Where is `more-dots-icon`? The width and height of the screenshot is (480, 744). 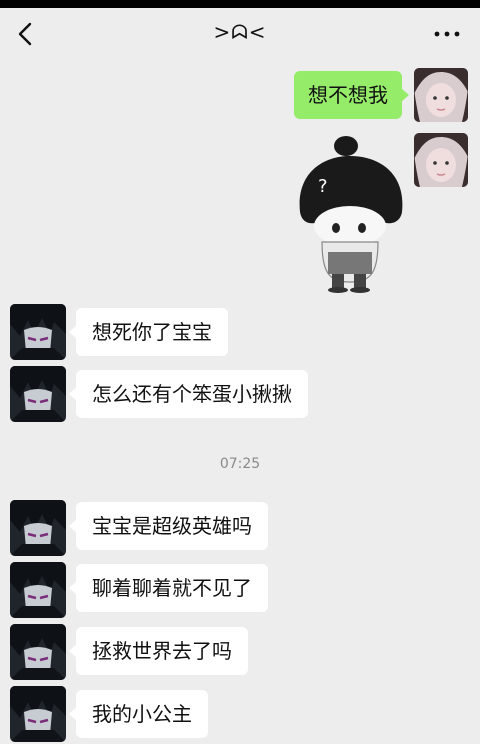
more-dots-icon is located at coordinates (447, 34).